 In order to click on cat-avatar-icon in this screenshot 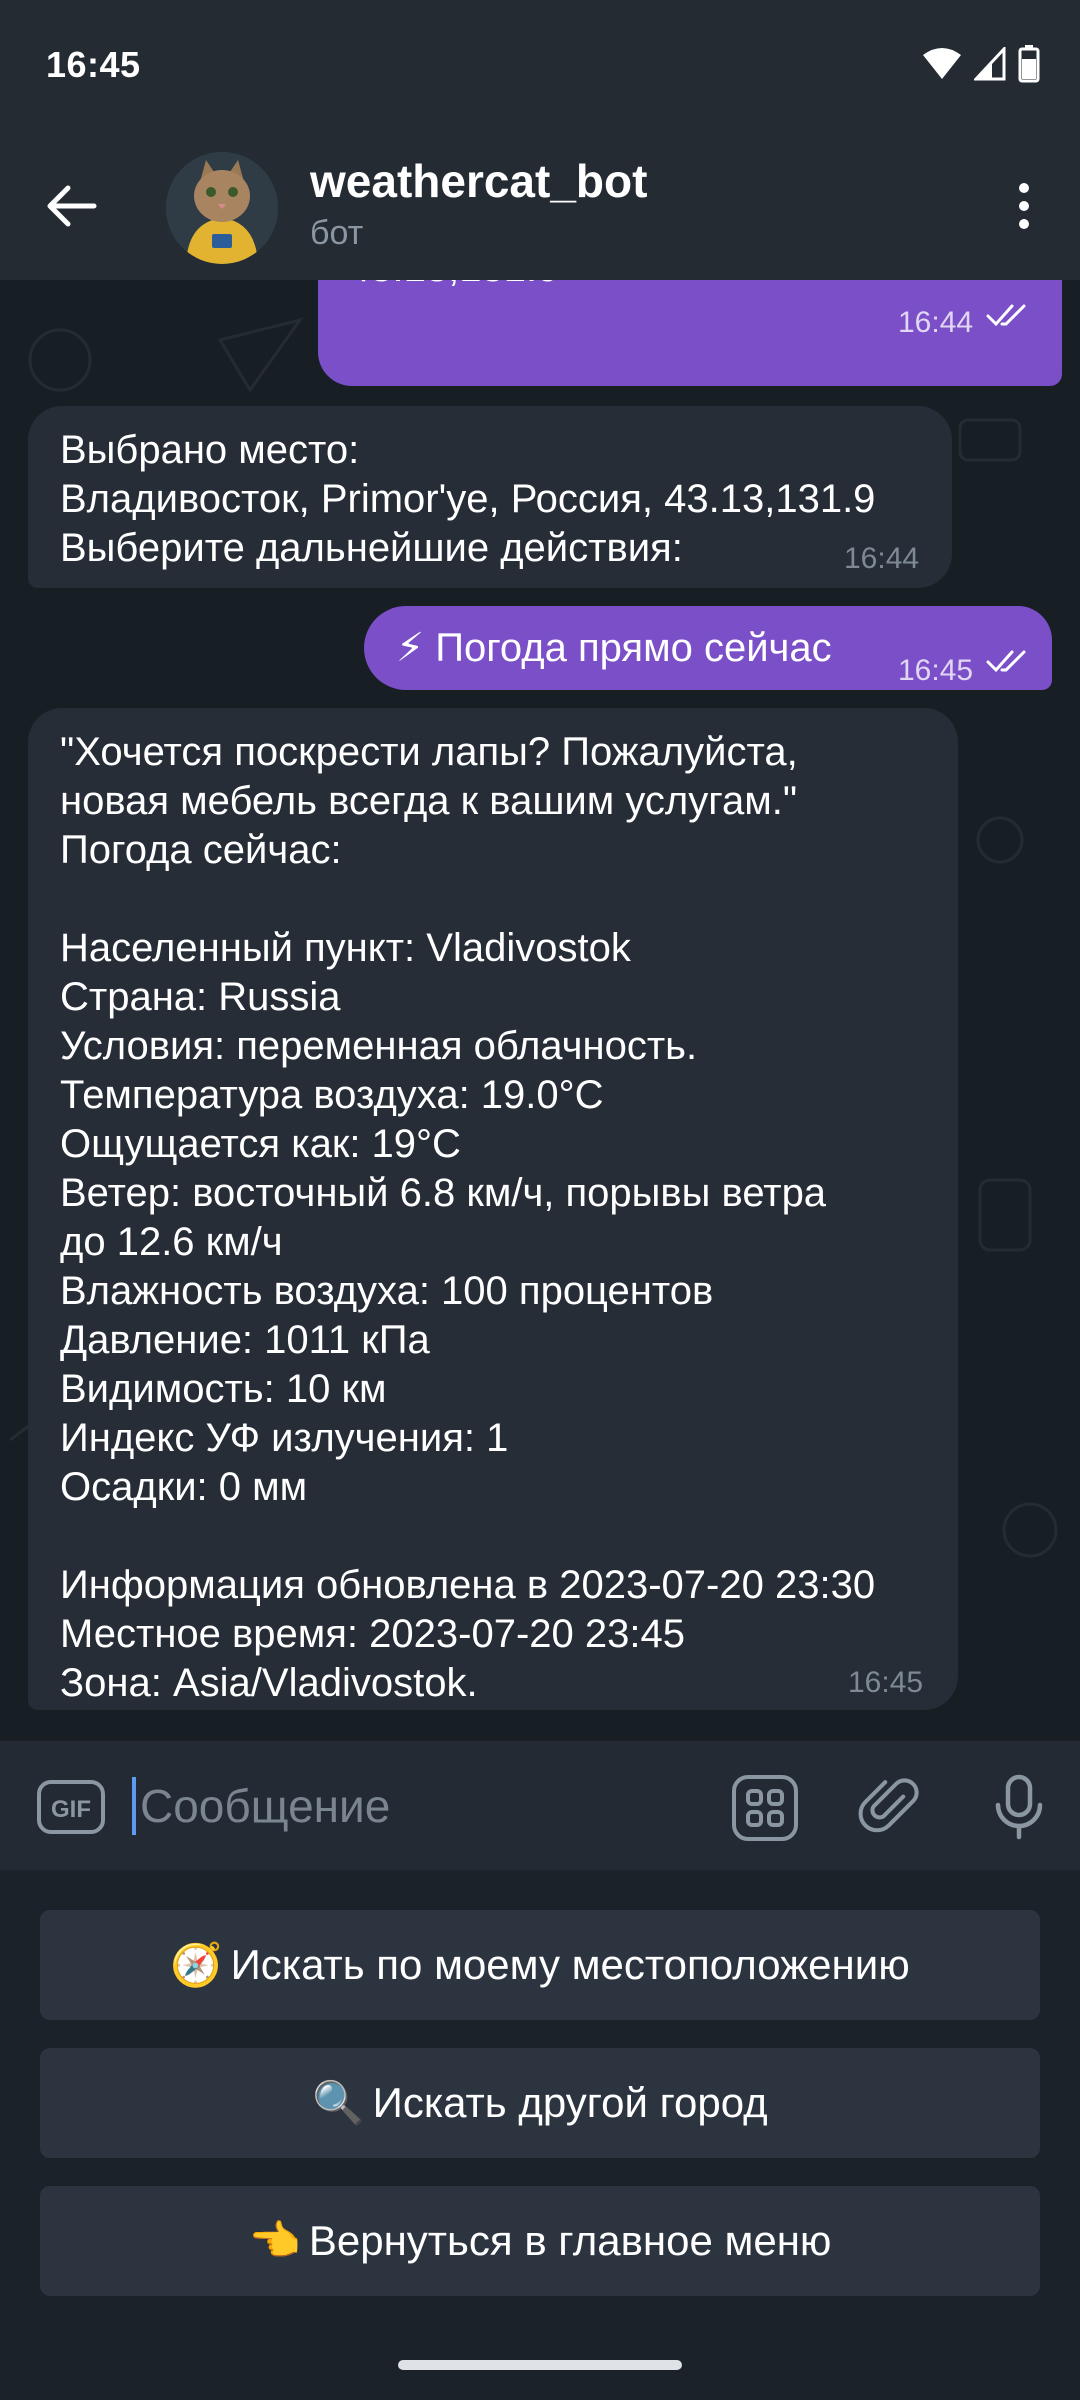, I will do `click(222, 208)`.